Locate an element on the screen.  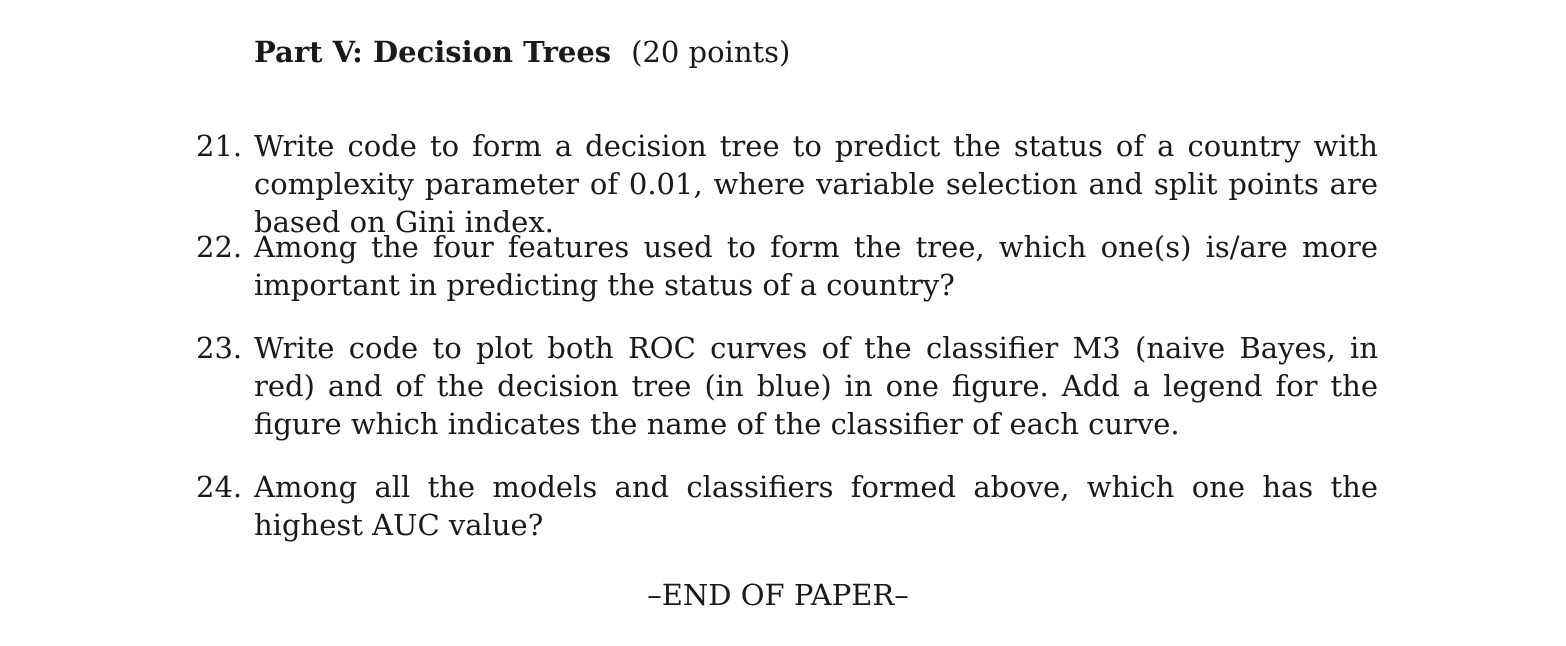
question-number: 23. is located at coordinates (219, 348).